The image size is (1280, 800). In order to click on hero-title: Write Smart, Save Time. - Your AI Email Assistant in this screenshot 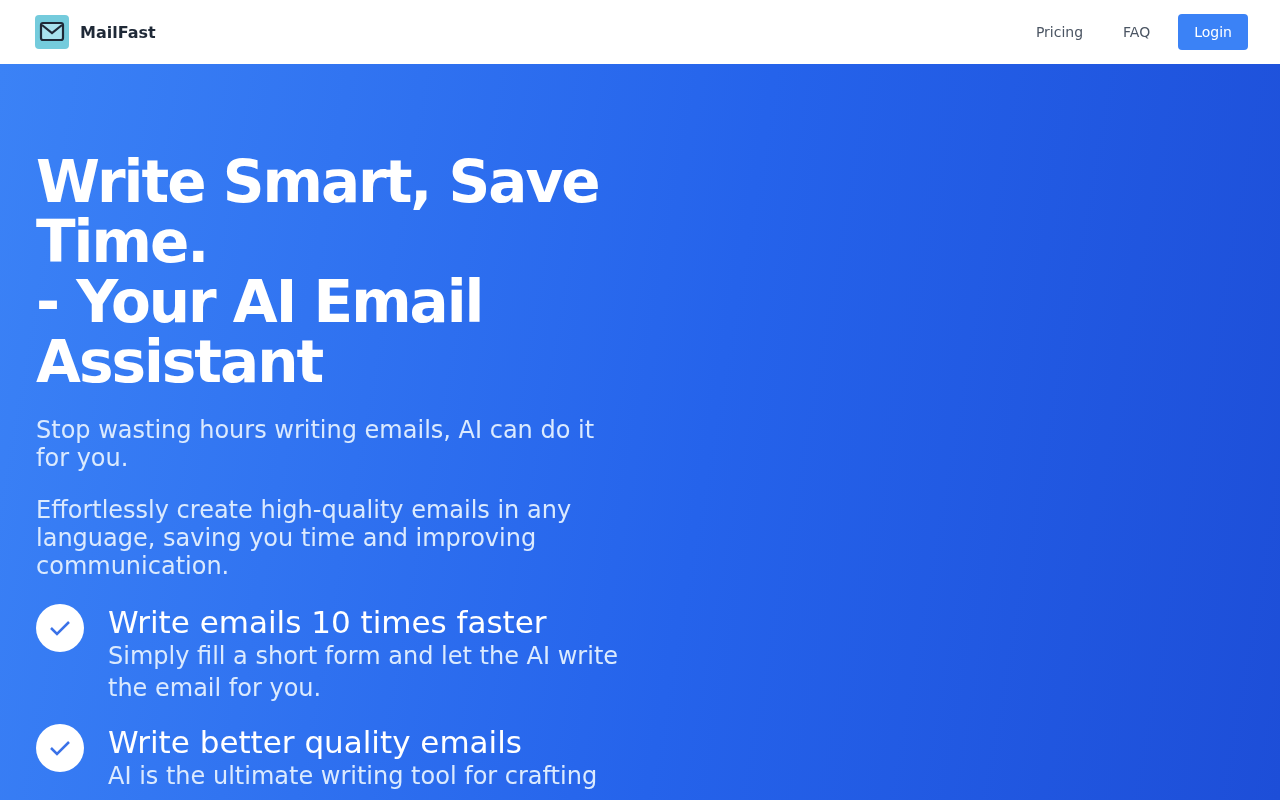, I will do `click(318, 272)`.